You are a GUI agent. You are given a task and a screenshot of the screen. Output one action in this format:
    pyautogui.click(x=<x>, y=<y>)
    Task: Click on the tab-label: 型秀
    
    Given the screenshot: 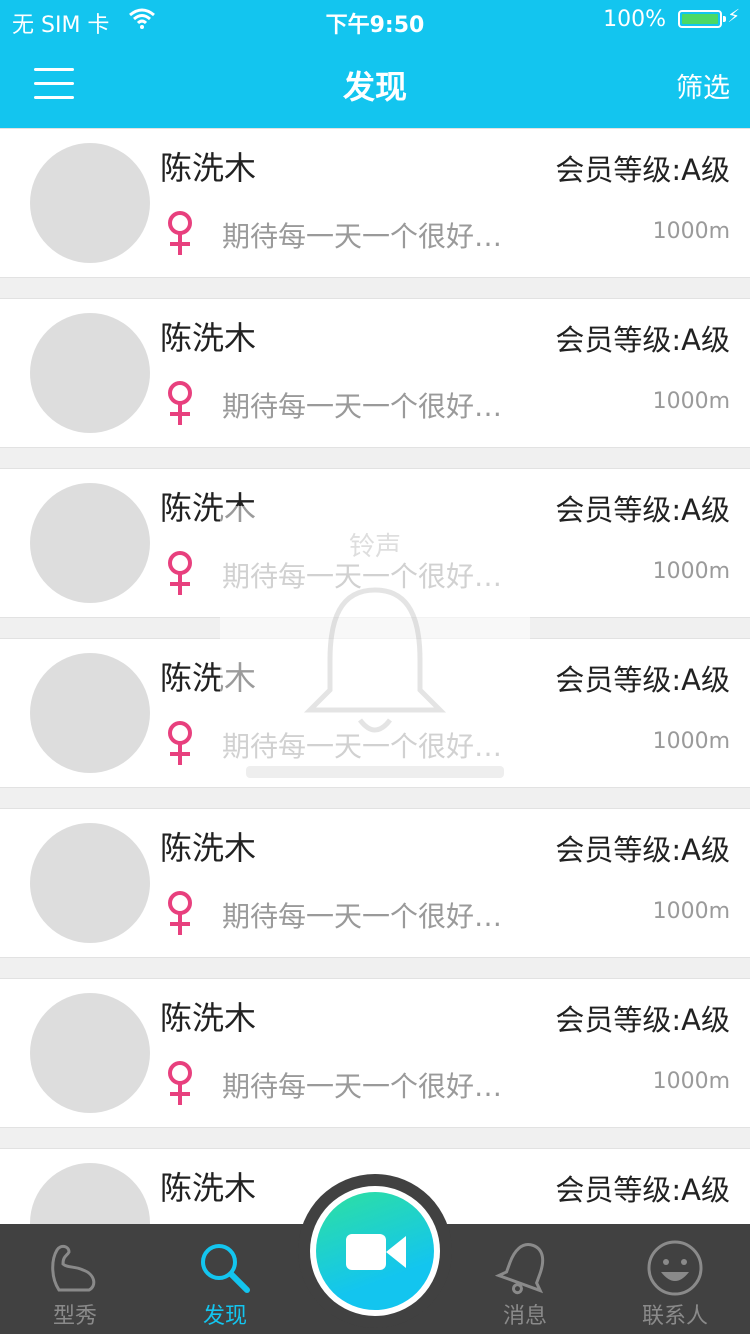 What is the action you would take?
    pyautogui.click(x=74, y=1316)
    